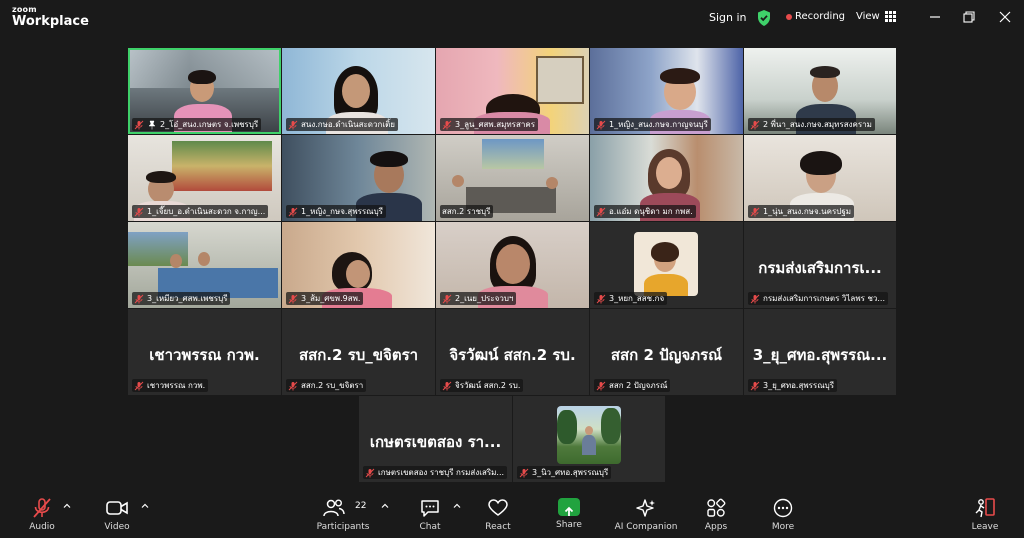 The width and height of the screenshot is (1024, 538). I want to click on participant-tile: สสก 2 ปัญจภรณ์ สสก 2 ปัญจภรณ์, so click(666, 352).